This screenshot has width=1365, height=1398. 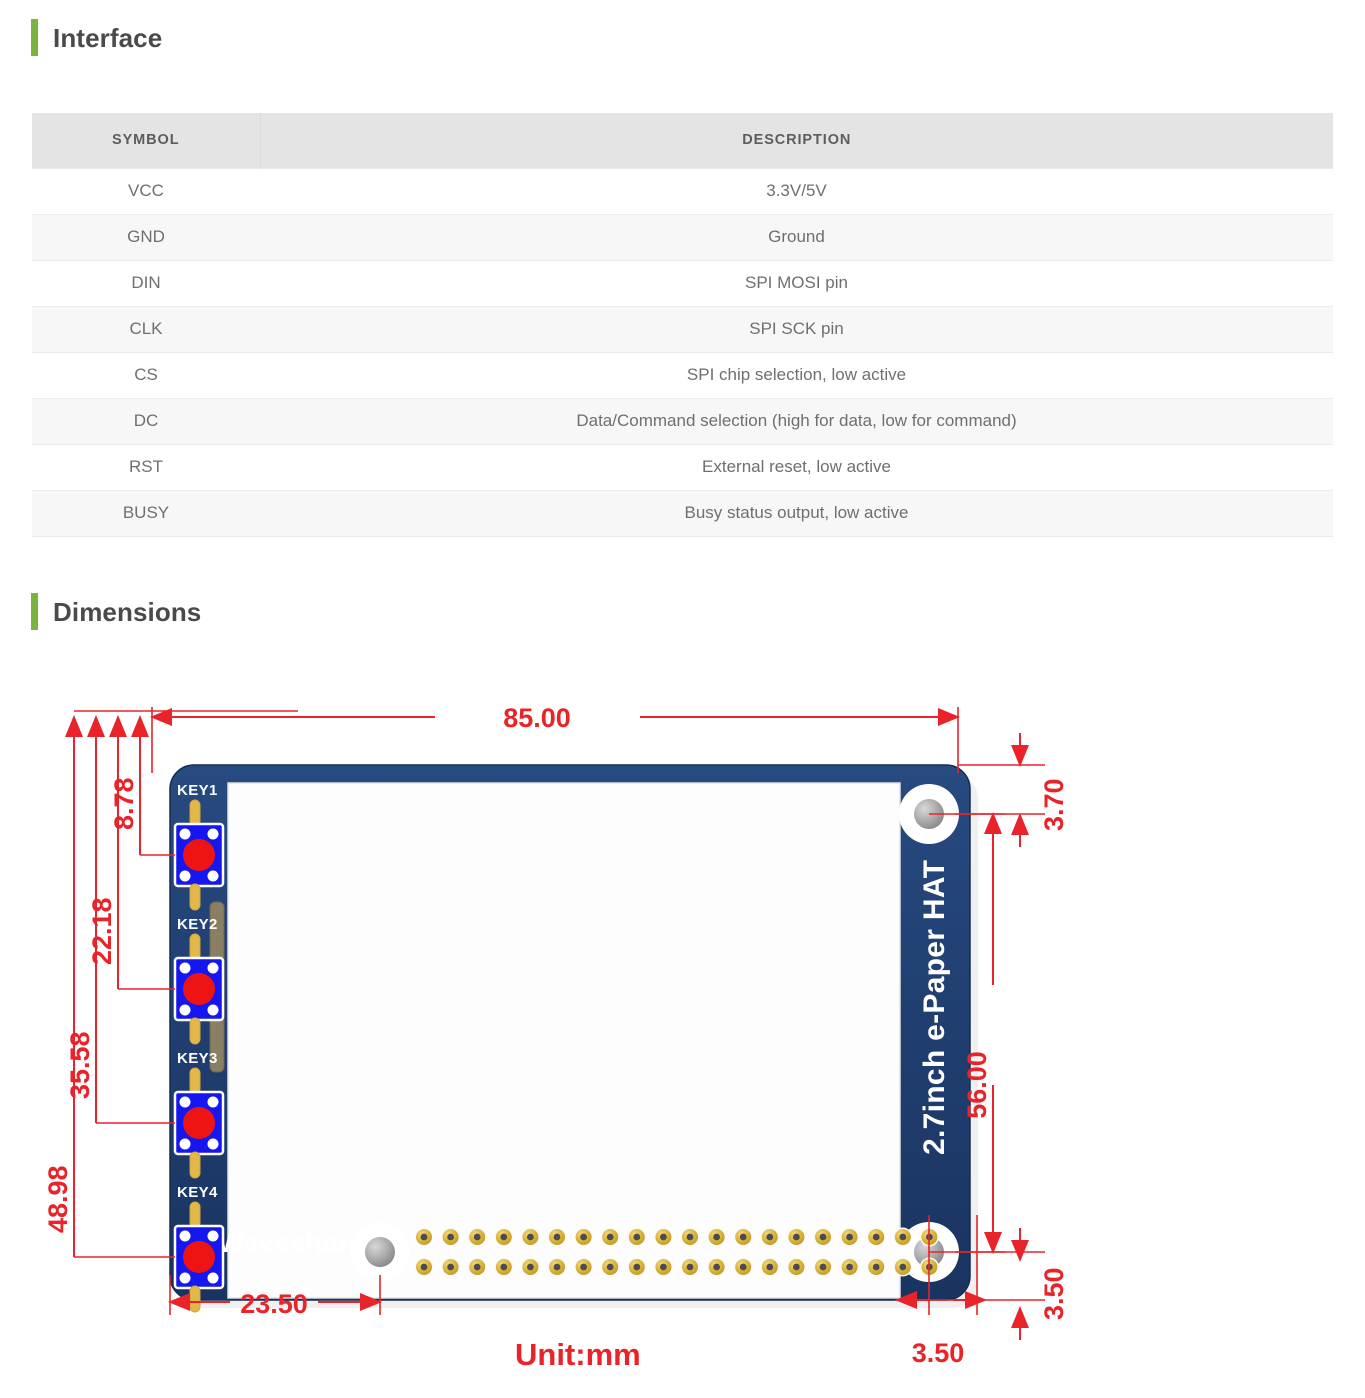 I want to click on dimension-label-35-58: 35.58, so click(x=80, y=1065).